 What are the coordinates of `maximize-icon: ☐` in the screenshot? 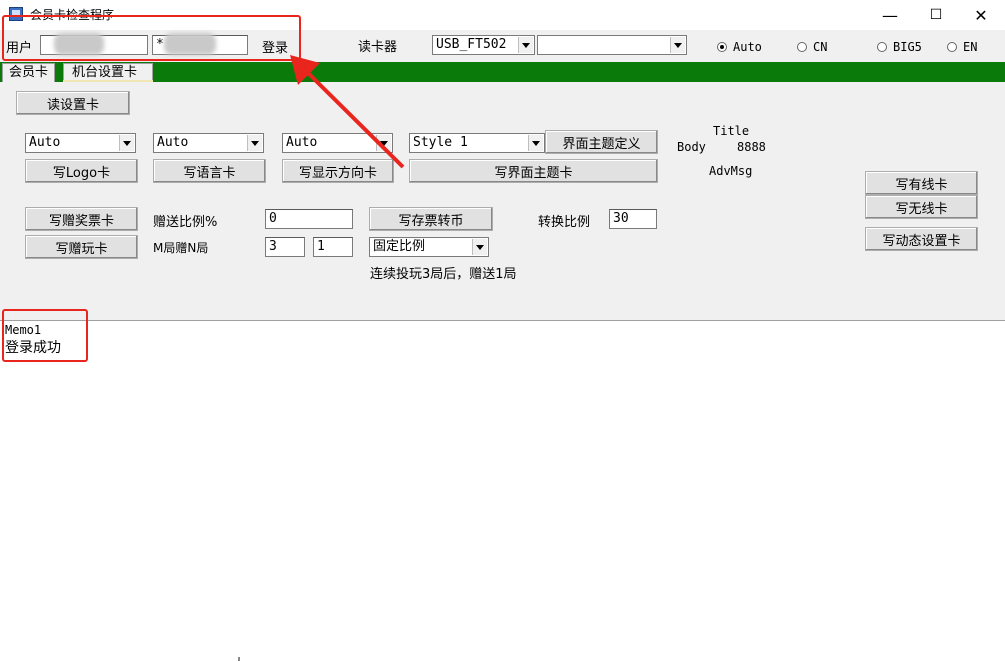 It's located at (936, 15).